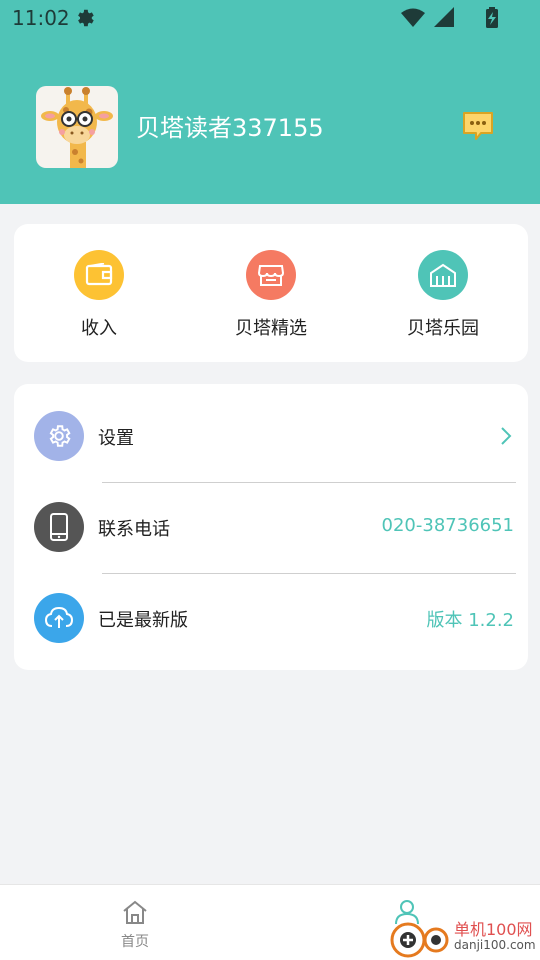 The width and height of the screenshot is (540, 960). I want to click on avatar, so click(77, 127).